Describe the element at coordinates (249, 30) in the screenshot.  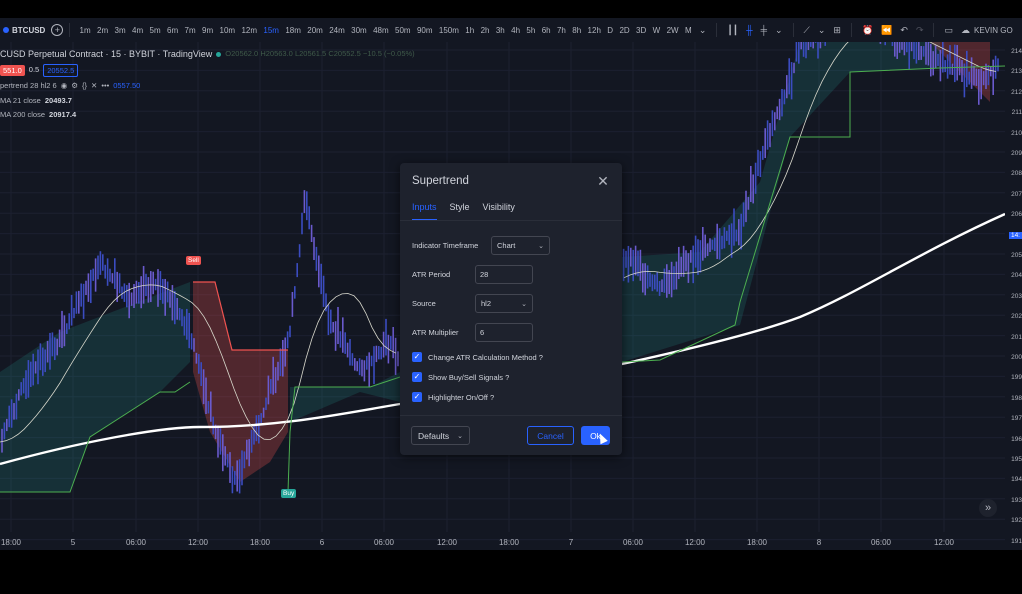
I see `timeframe-12m: 12m` at that location.